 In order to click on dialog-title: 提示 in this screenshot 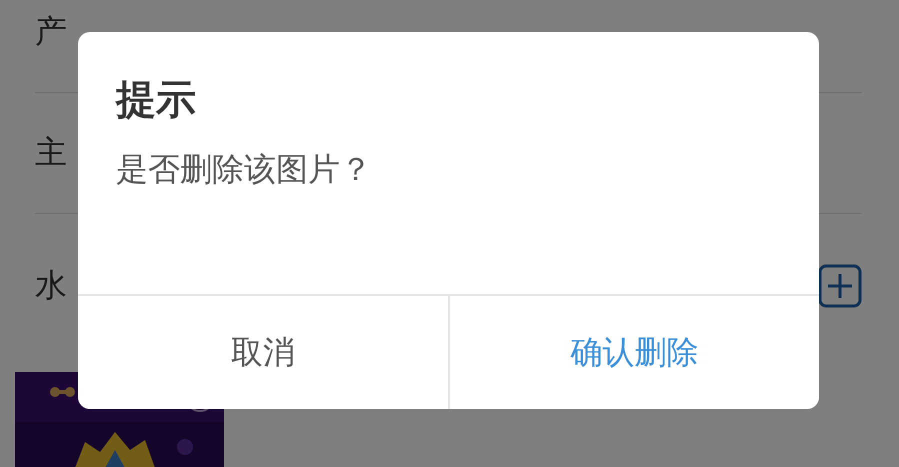, I will do `click(156, 100)`.